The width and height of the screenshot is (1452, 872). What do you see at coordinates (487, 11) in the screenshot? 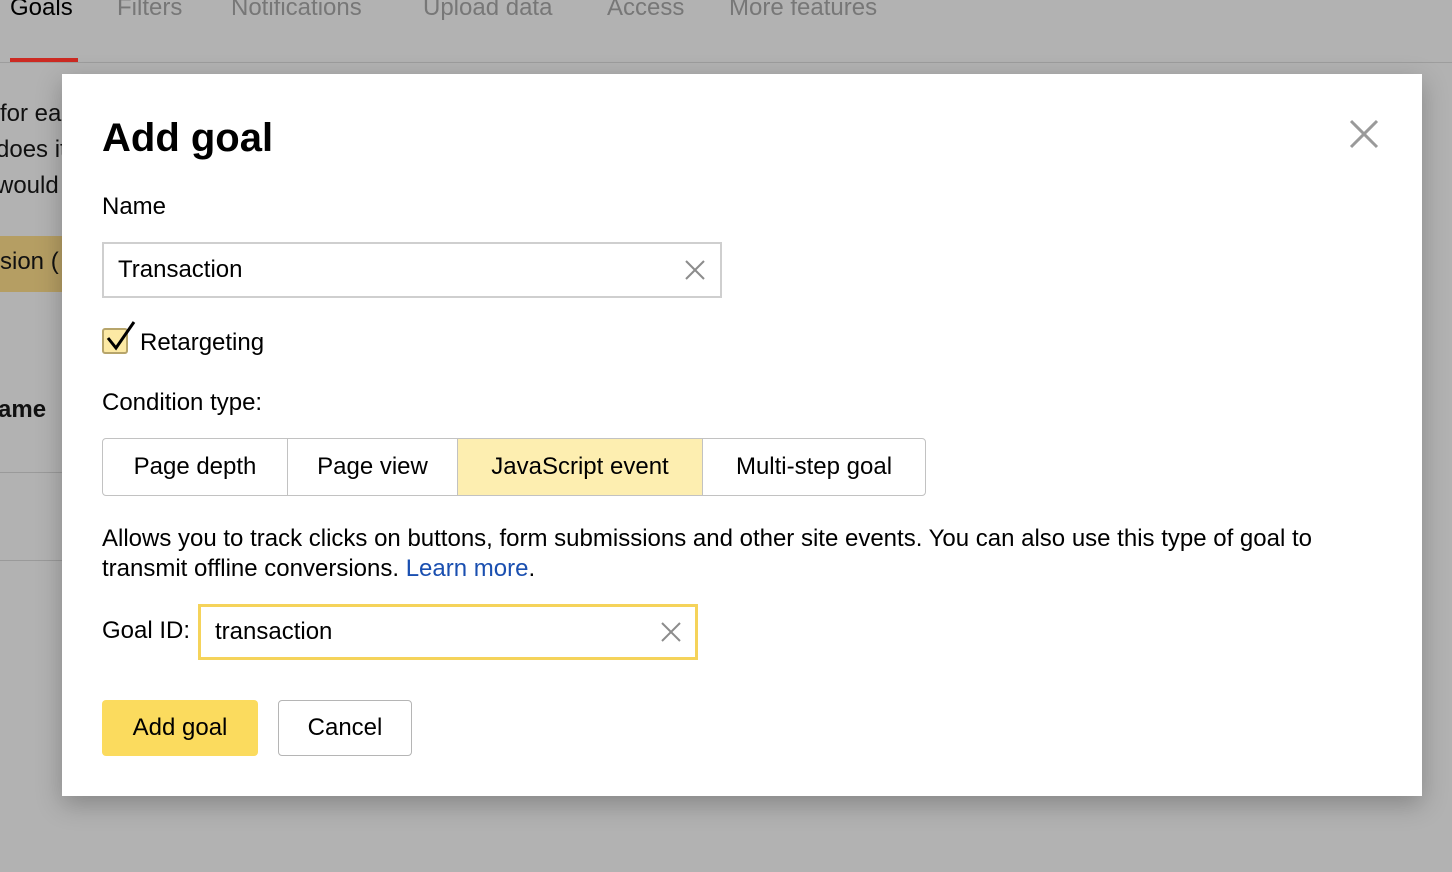
I see `tab-upload-data: Upload data` at bounding box center [487, 11].